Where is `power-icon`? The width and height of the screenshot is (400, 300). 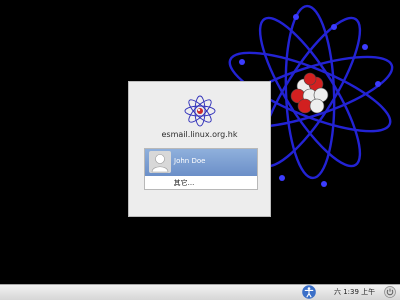
power-icon is located at coordinates (390, 292).